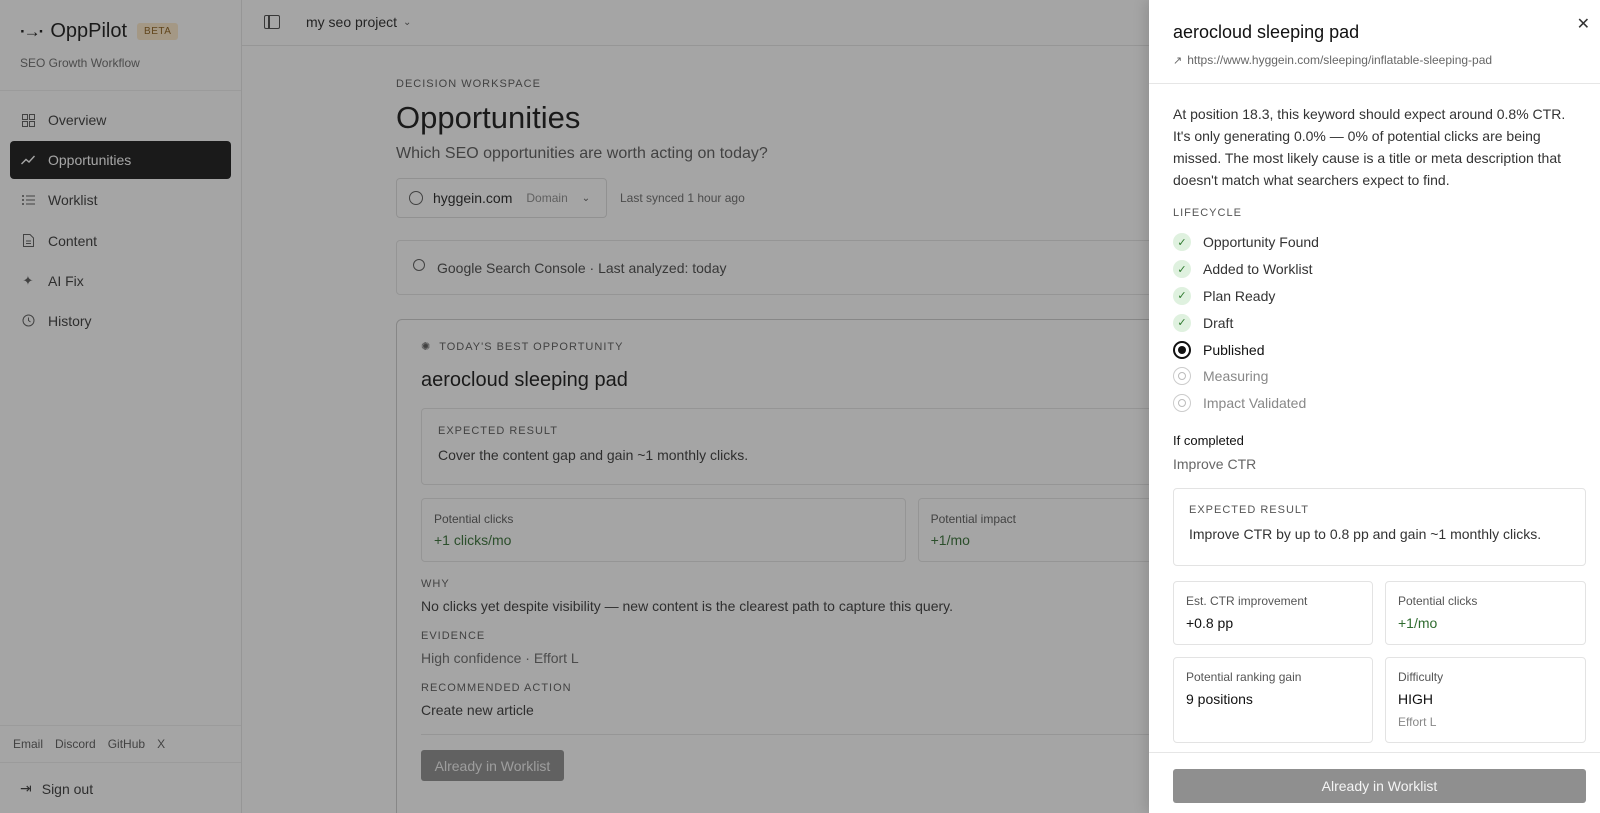 The height and width of the screenshot is (813, 1600). What do you see at coordinates (1234, 349) in the screenshot?
I see `step-label: Published` at bounding box center [1234, 349].